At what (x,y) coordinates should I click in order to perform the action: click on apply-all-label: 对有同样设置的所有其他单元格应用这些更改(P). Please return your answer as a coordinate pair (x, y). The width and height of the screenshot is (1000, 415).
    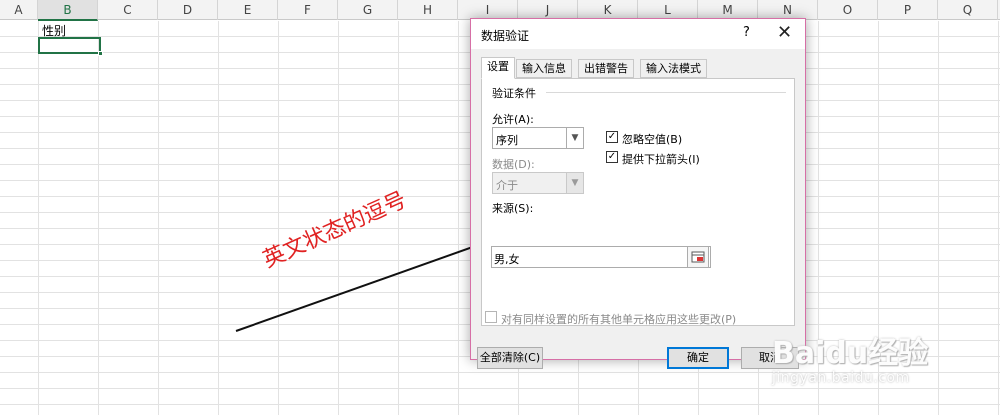
    Looking at the image, I should click on (619, 319).